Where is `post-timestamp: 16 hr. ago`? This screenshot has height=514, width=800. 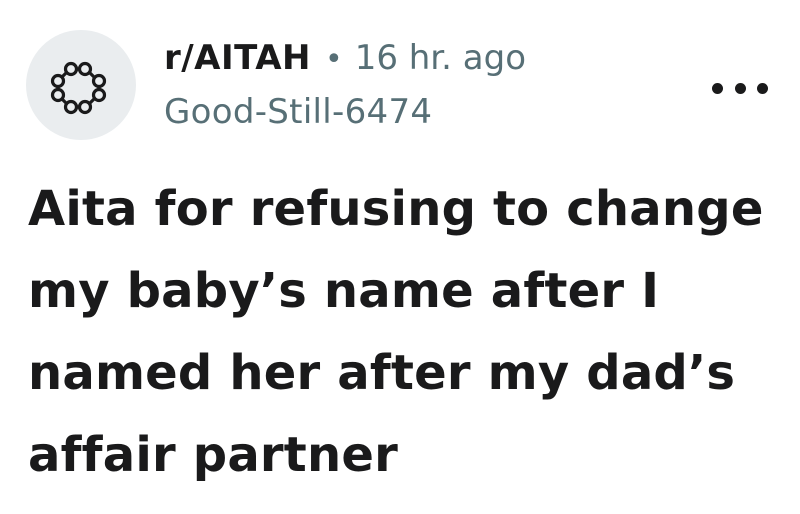
post-timestamp: 16 hr. ago is located at coordinates (440, 58).